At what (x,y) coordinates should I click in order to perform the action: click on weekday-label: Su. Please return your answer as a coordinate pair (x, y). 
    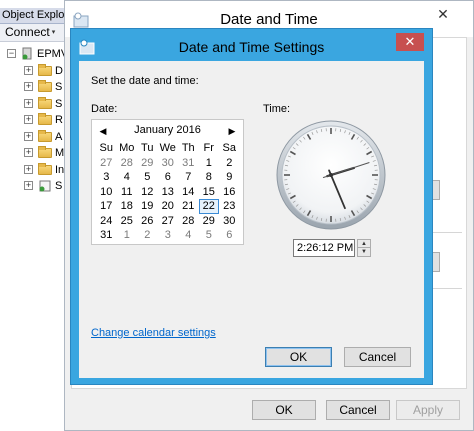
    Looking at the image, I should click on (106, 148).